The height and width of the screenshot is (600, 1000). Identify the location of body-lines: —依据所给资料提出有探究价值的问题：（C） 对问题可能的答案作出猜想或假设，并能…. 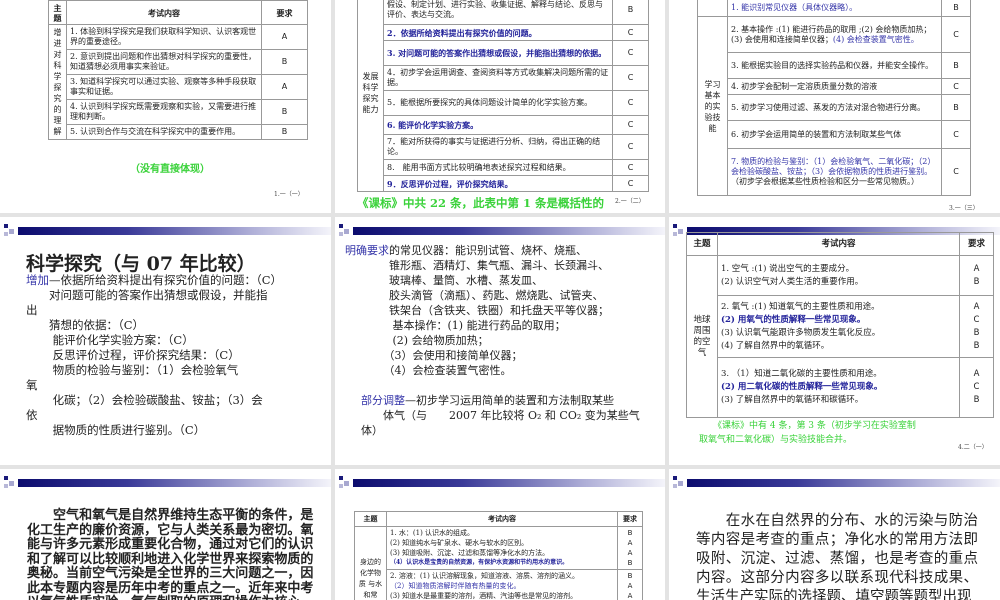
(154, 355).